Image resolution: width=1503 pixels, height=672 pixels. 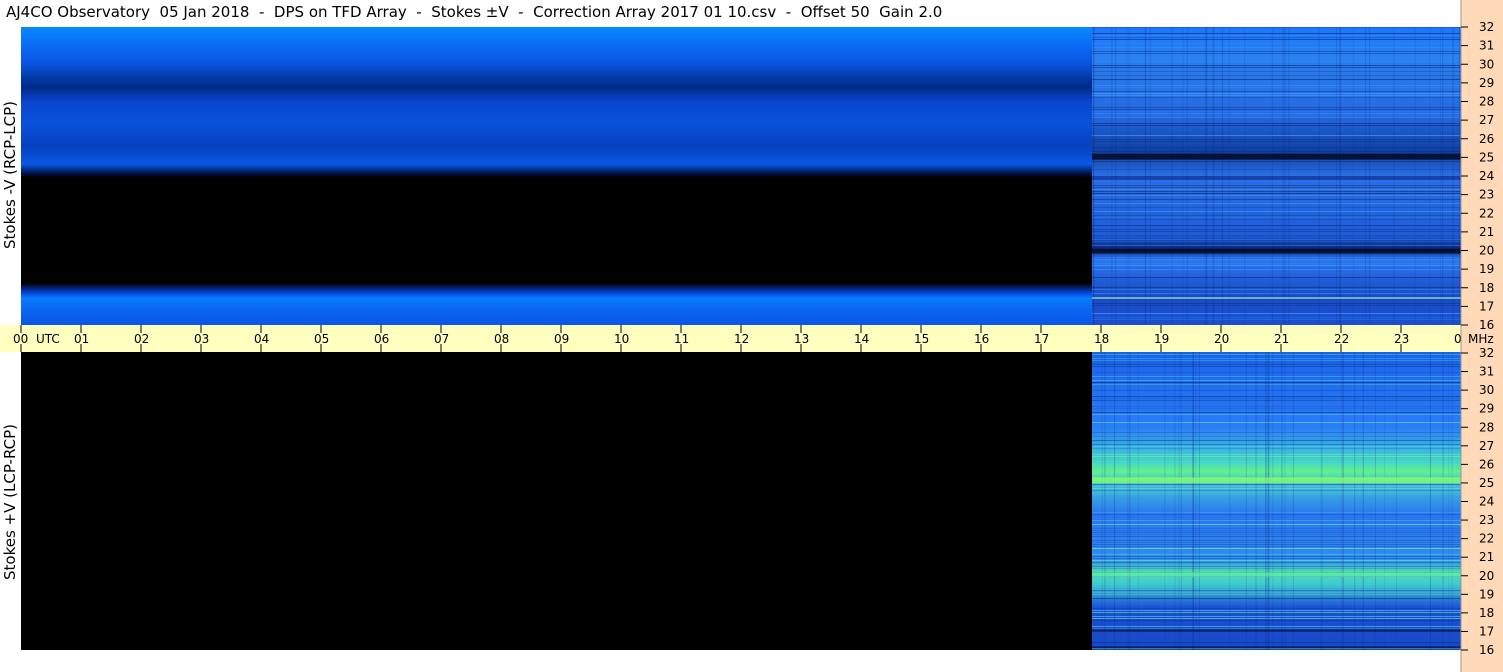 I want to click on utc-tick-label: 23, so click(x=1401, y=339).